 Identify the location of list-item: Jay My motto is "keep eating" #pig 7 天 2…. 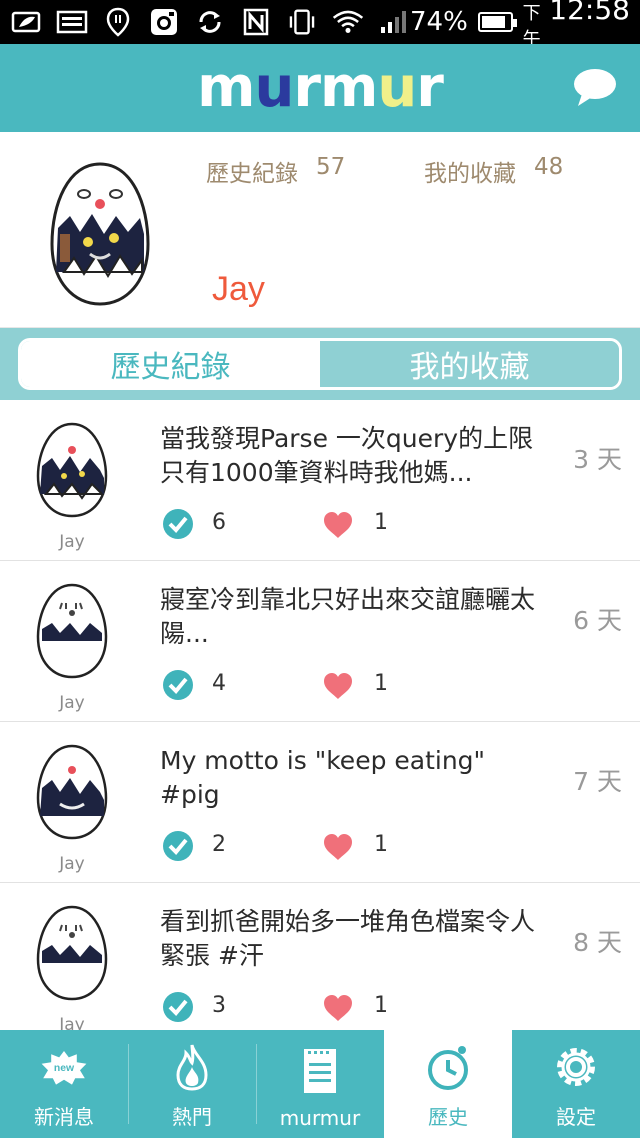
(320, 802).